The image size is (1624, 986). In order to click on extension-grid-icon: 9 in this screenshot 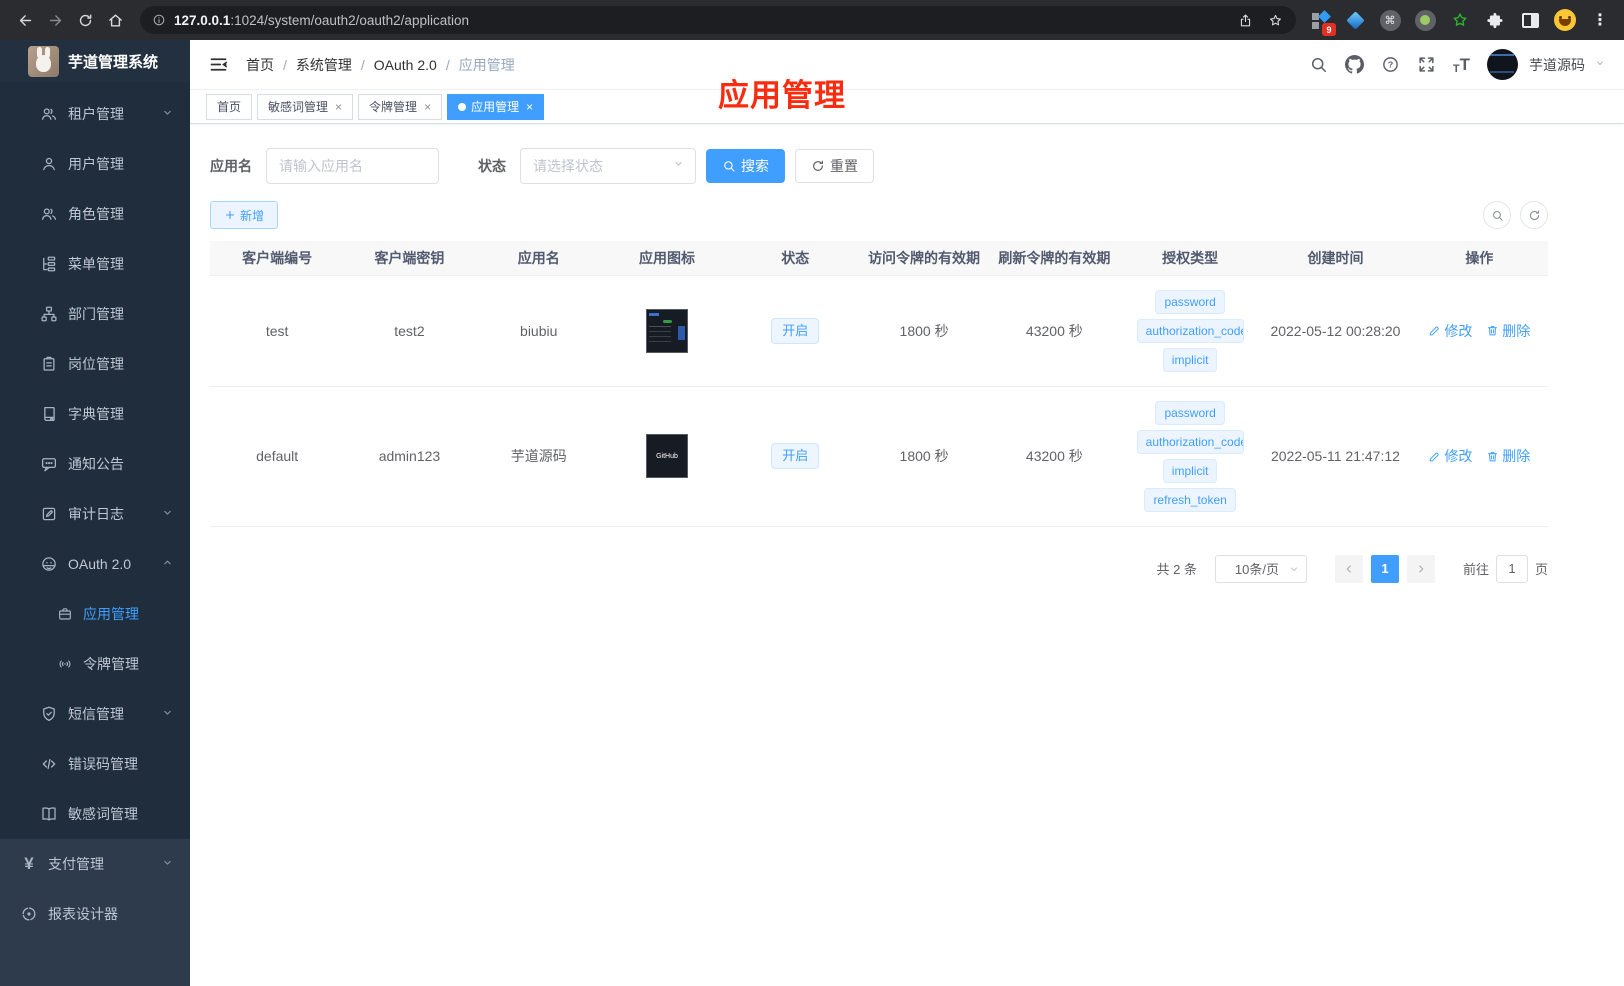, I will do `click(1321, 21)`.